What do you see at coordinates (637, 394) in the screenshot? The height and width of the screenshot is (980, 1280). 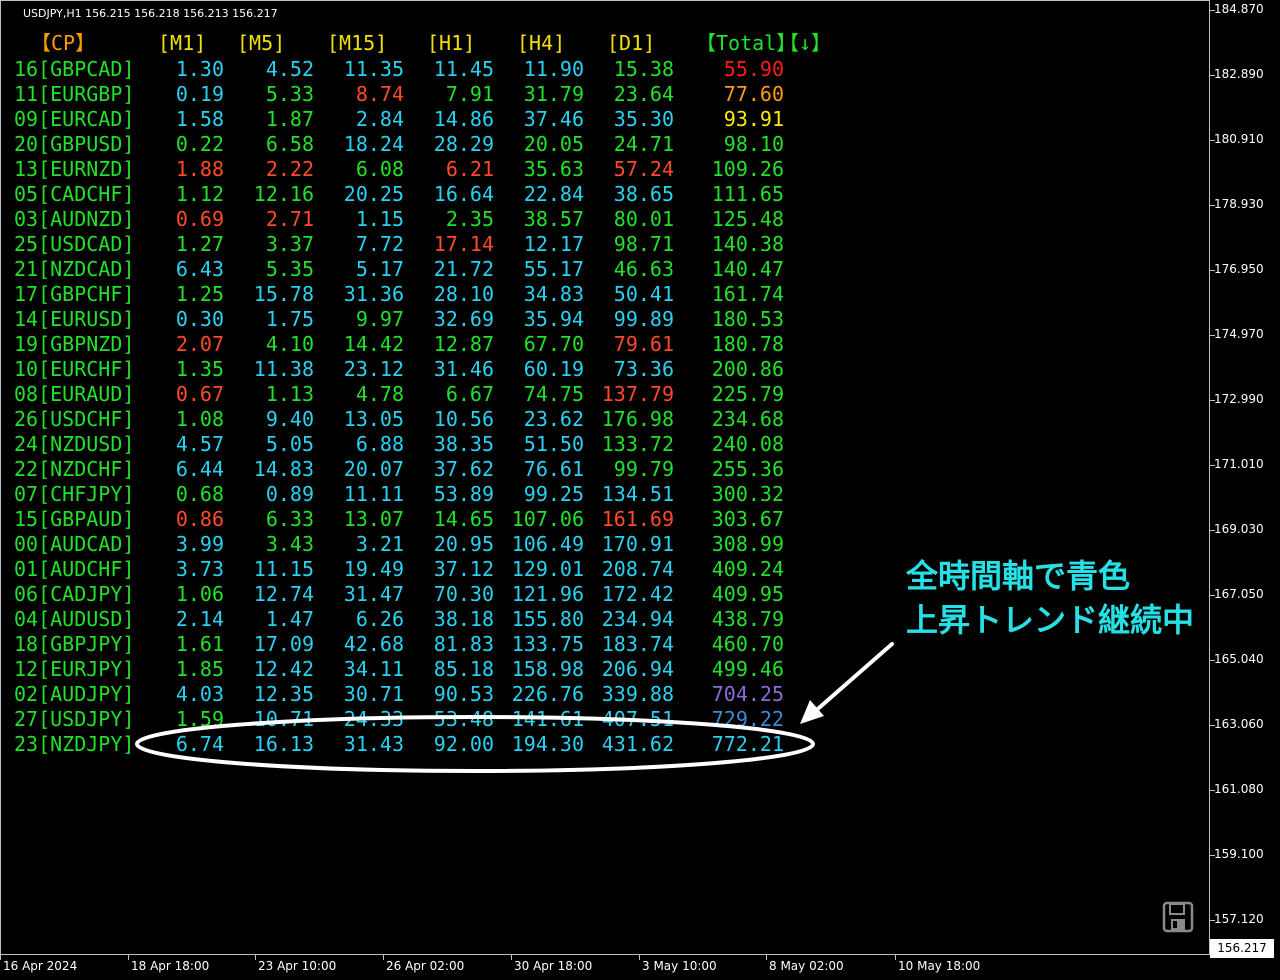 I see `value-d1: 137.79` at bounding box center [637, 394].